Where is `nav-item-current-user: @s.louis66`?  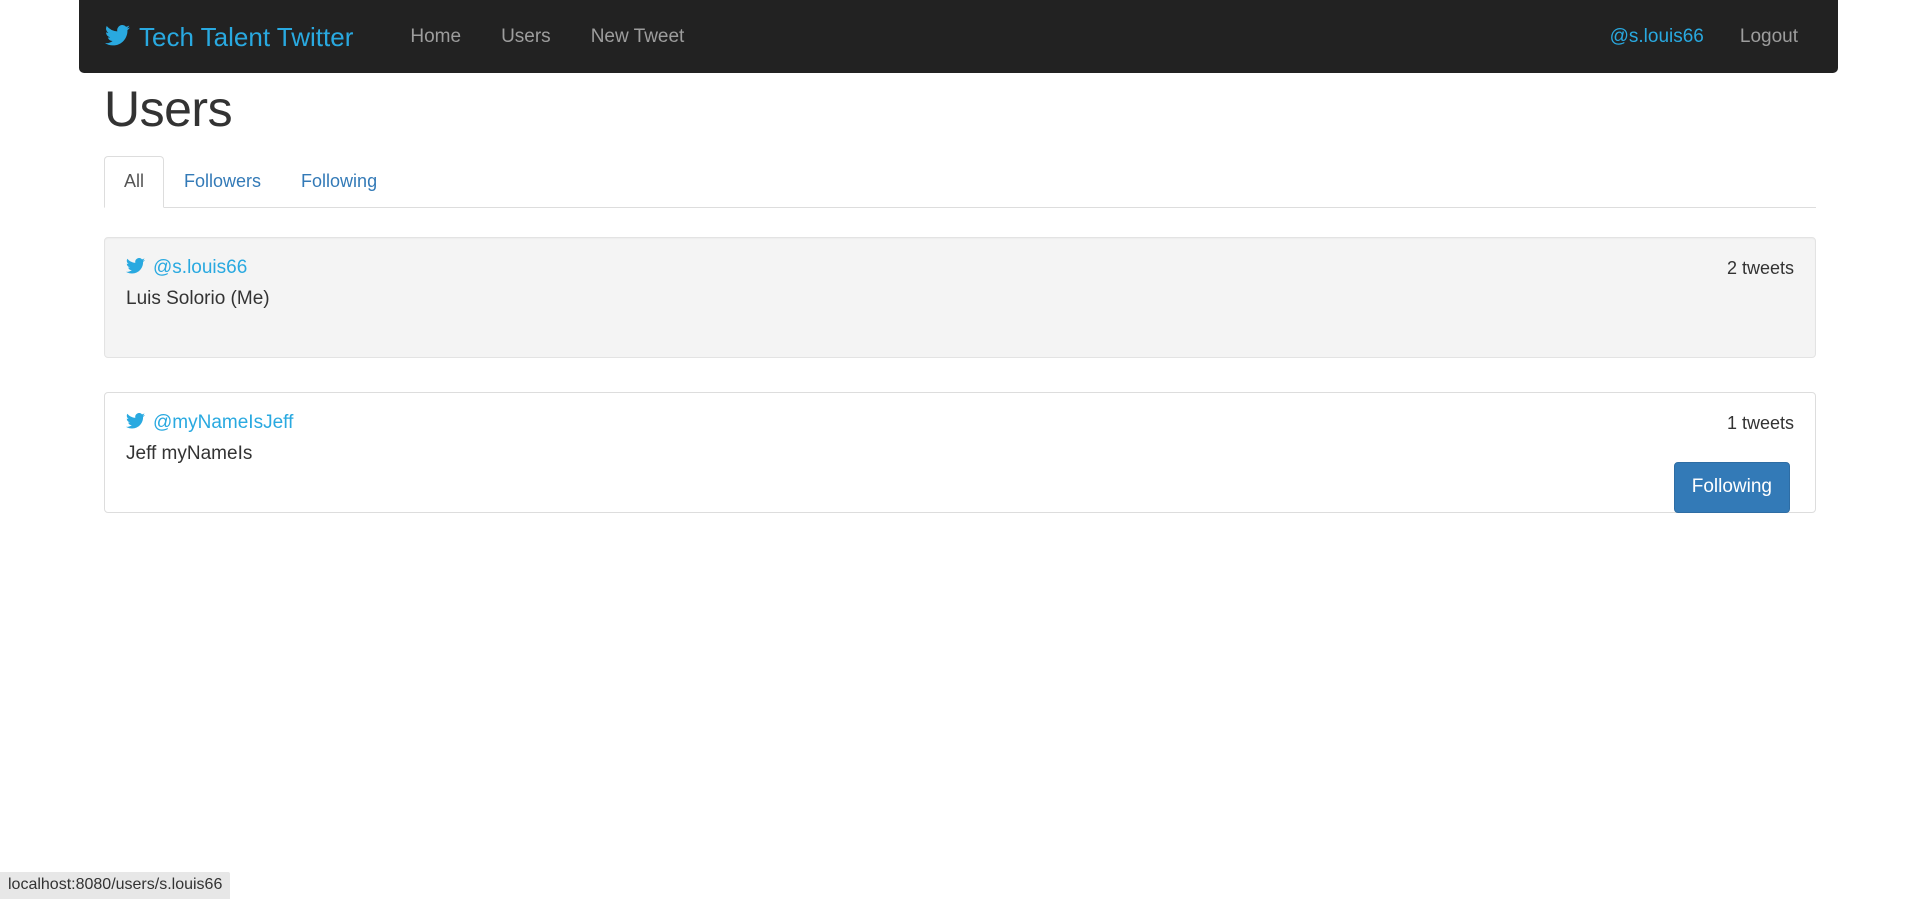 nav-item-current-user: @s.louis66 is located at coordinates (1657, 36).